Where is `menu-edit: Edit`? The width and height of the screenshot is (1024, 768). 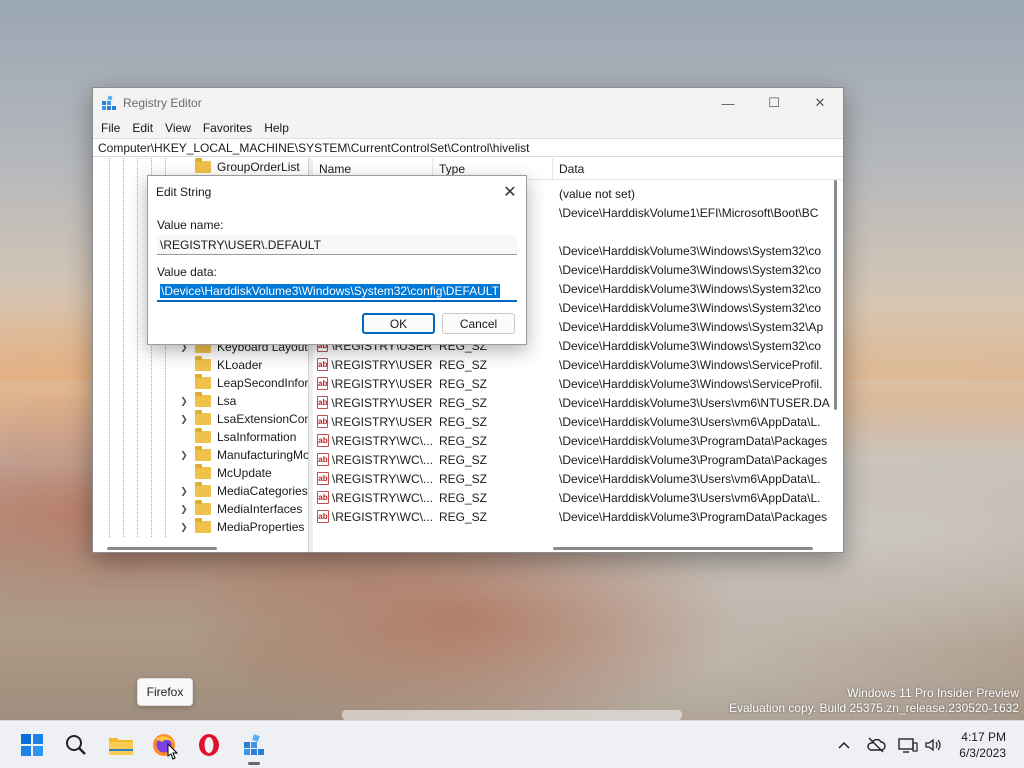 menu-edit: Edit is located at coordinates (142, 128).